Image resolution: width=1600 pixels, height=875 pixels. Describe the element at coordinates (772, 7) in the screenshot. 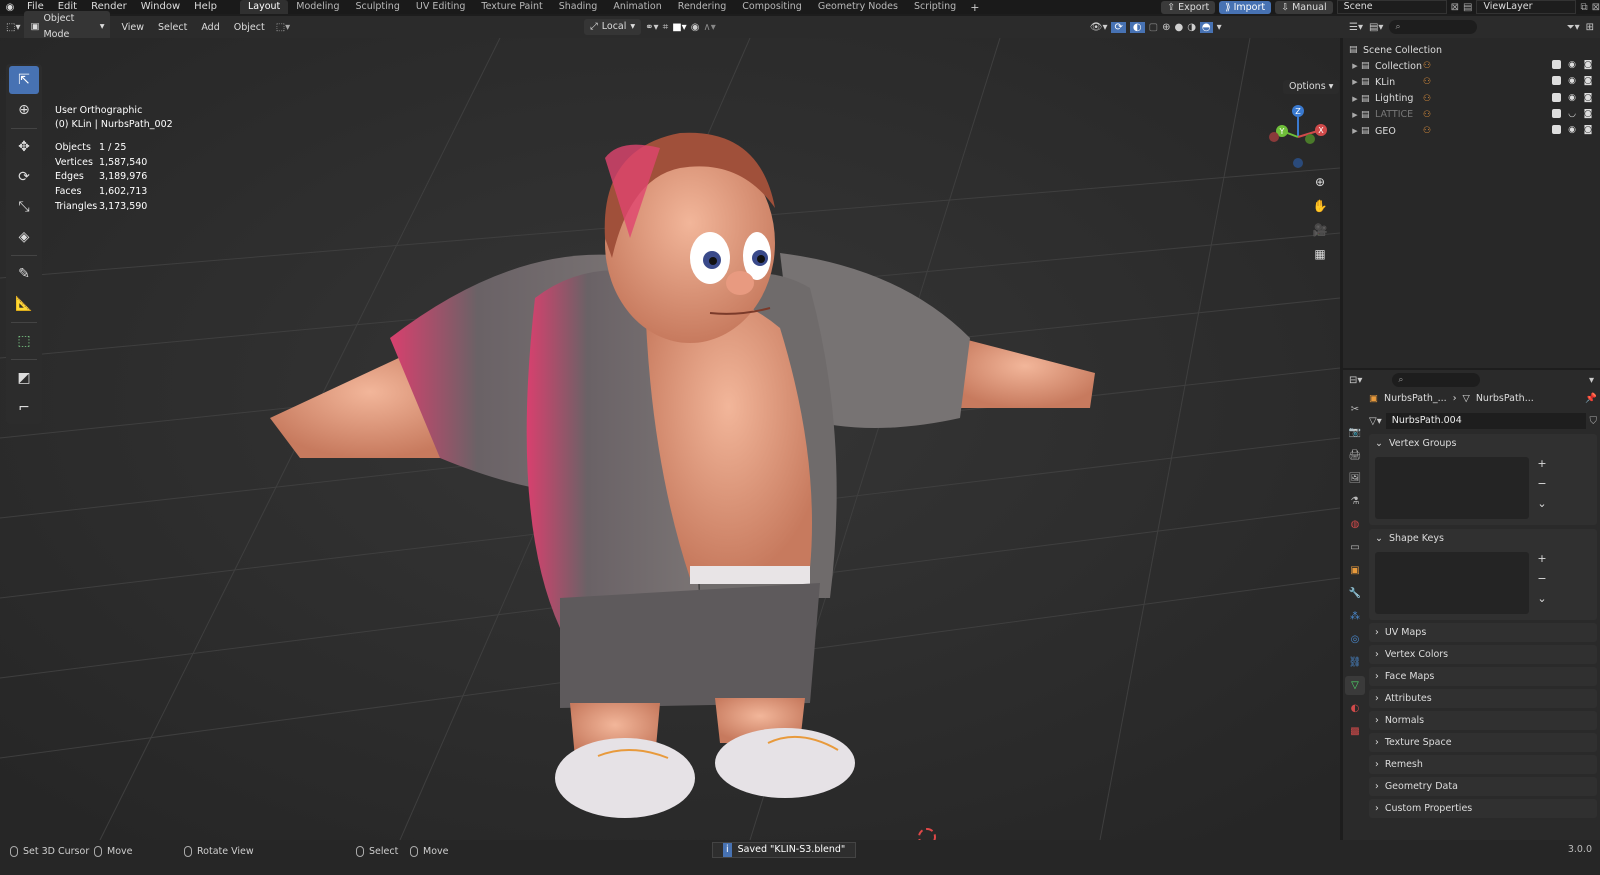

I see `tab-compositing: Compositing` at that location.